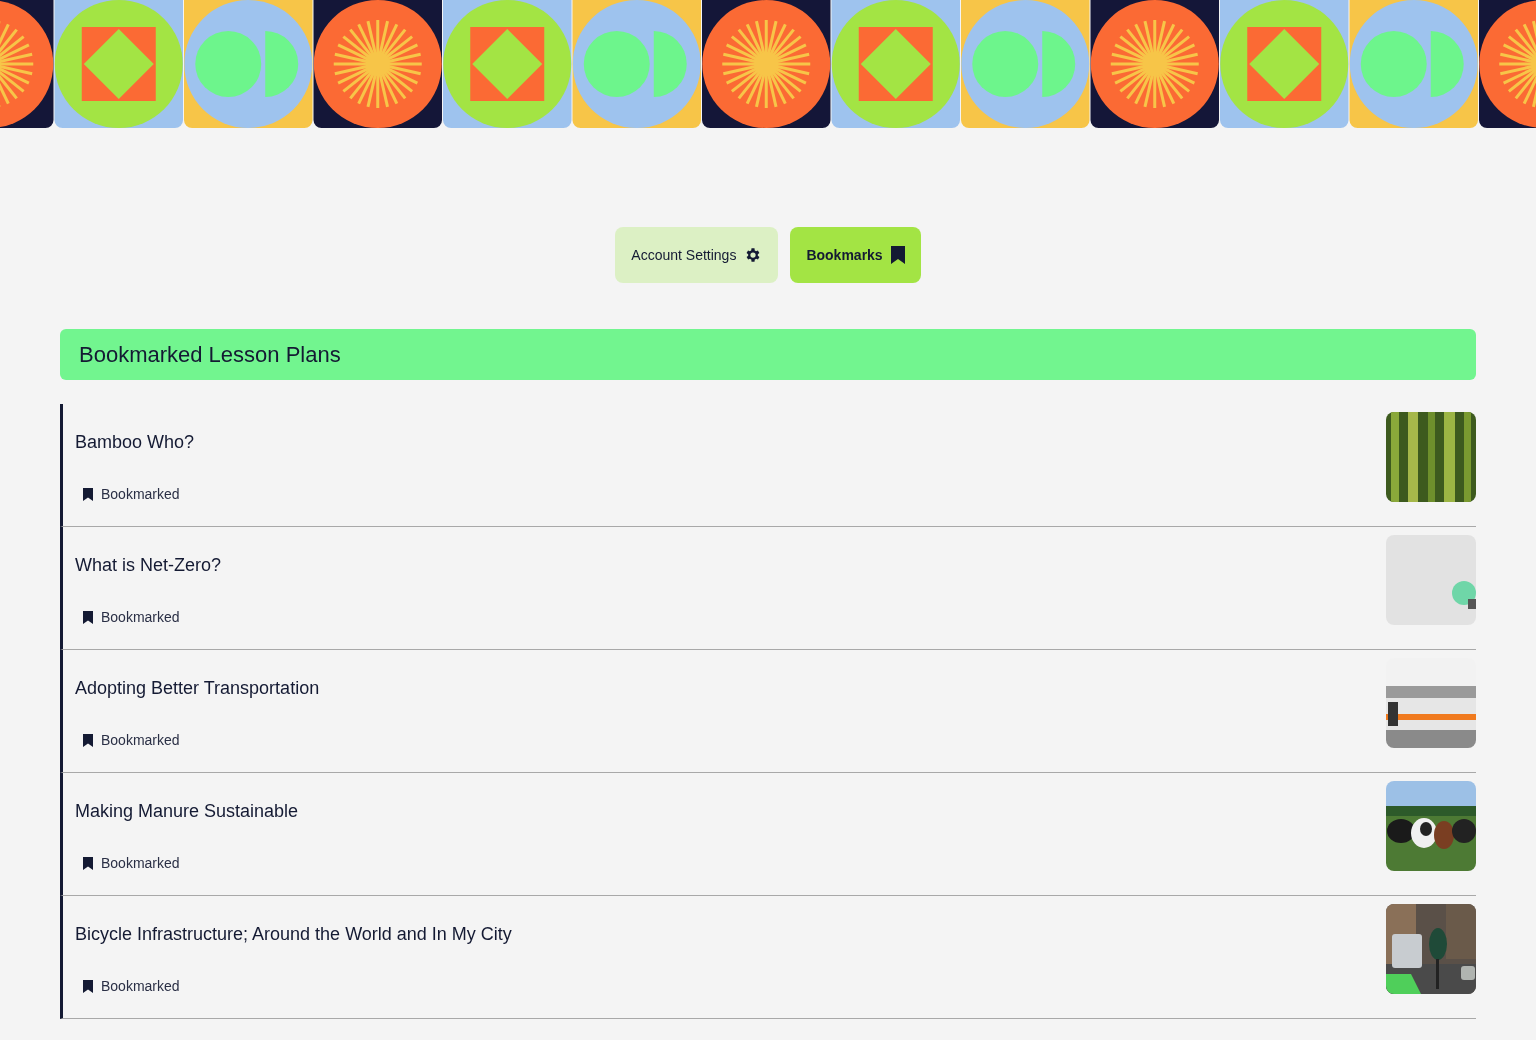 Image resolution: width=1536 pixels, height=1040 pixels. Describe the element at coordinates (855, 255) in the screenshot. I see `tab: Bookmarks` at that location.